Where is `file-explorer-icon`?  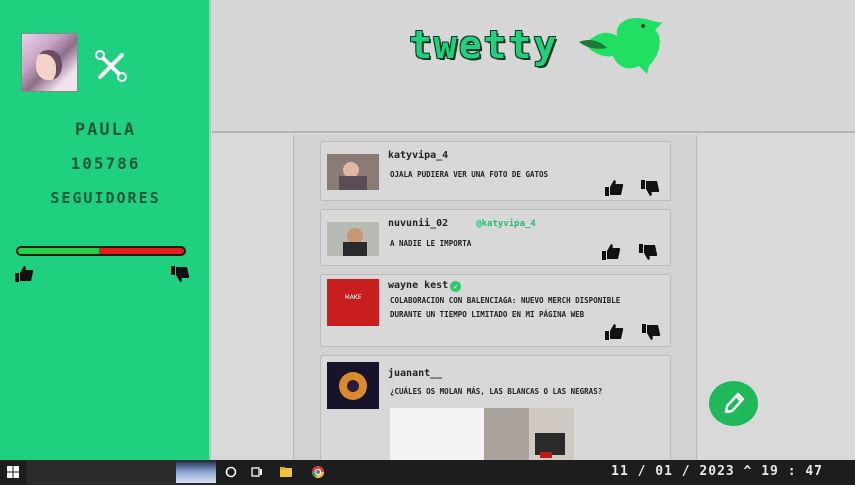
file-explorer-icon is located at coordinates (286, 472).